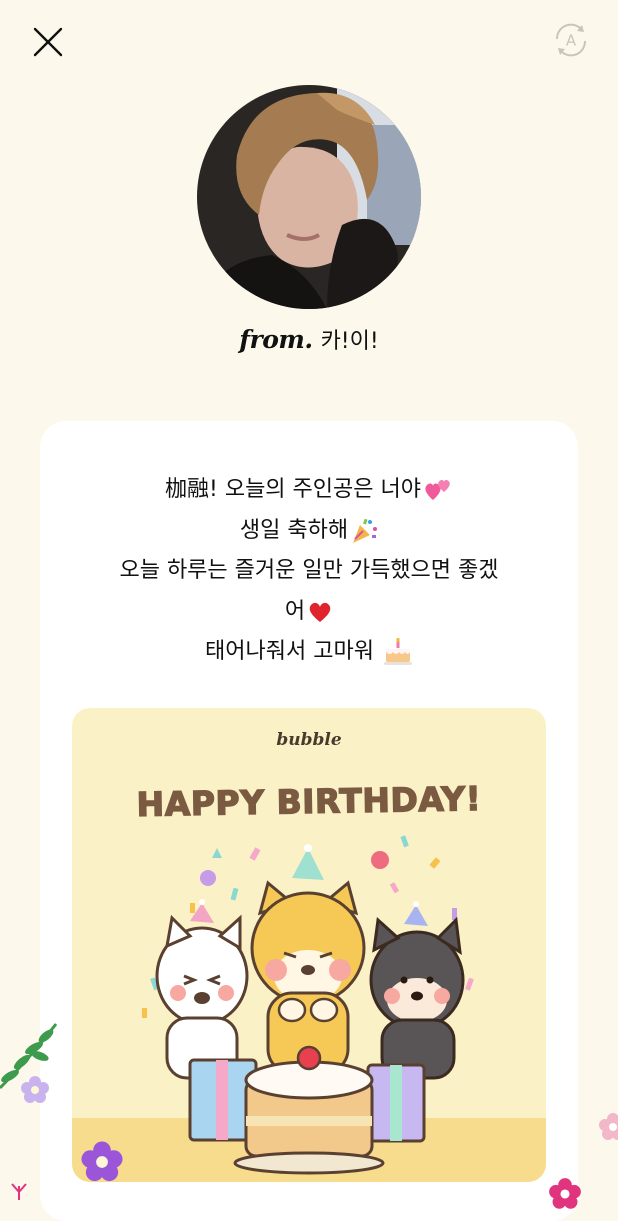 The height and width of the screenshot is (1221, 618). Describe the element at coordinates (309, 531) in the screenshot. I see `message-line: 생일 축하해` at that location.